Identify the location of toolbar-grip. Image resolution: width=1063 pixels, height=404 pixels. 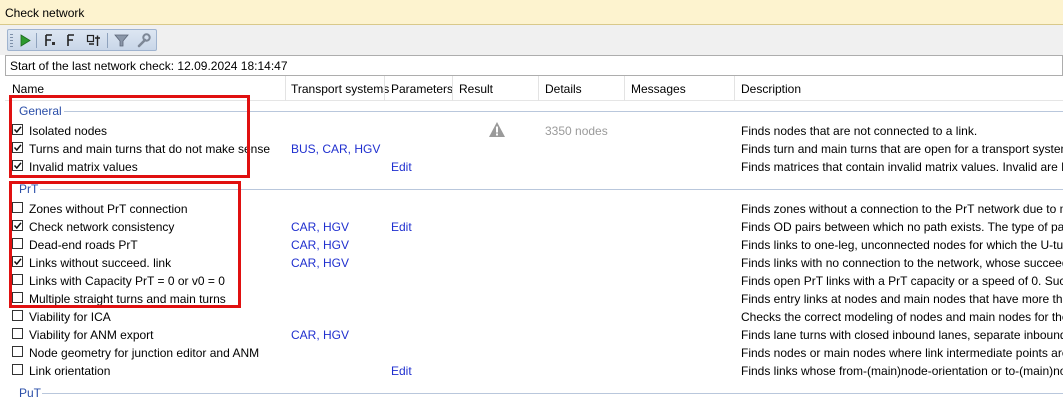
(11, 40).